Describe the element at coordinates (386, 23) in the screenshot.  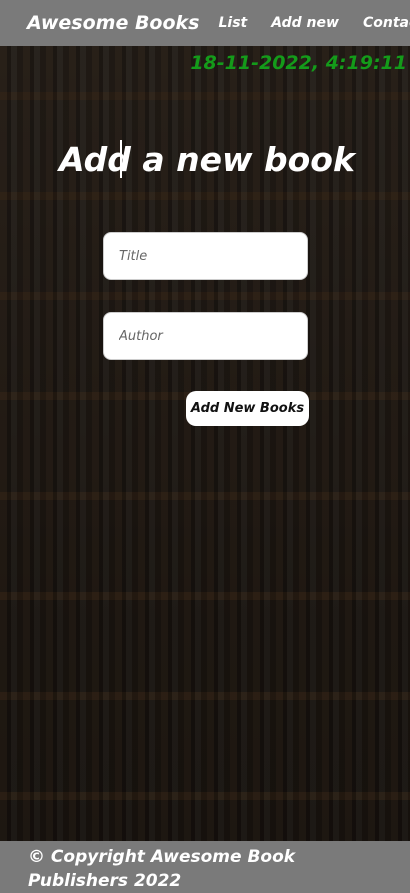
I see `nav-link-contact: Contact` at that location.